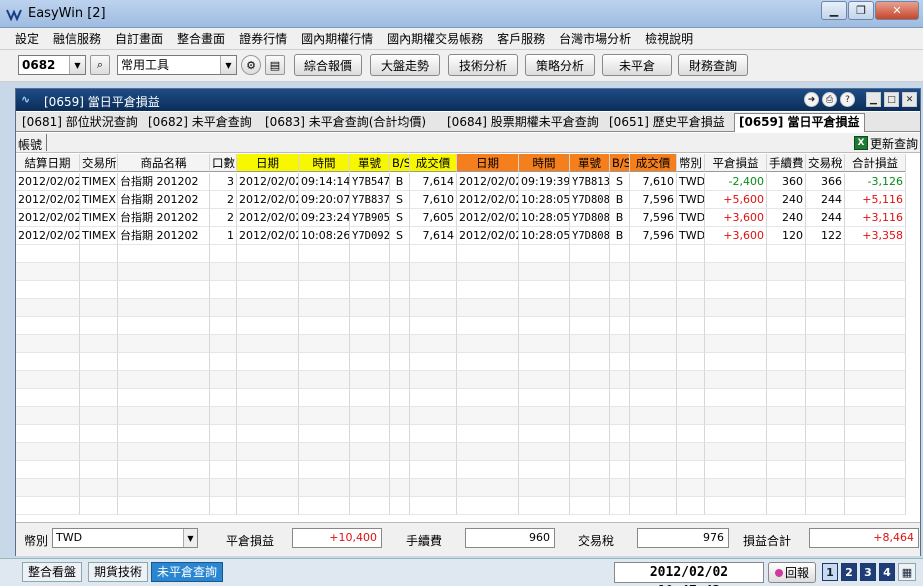 This screenshot has width=923, height=586. Describe the element at coordinates (830, 572) in the screenshot. I see `page-1-button: 1` at that location.